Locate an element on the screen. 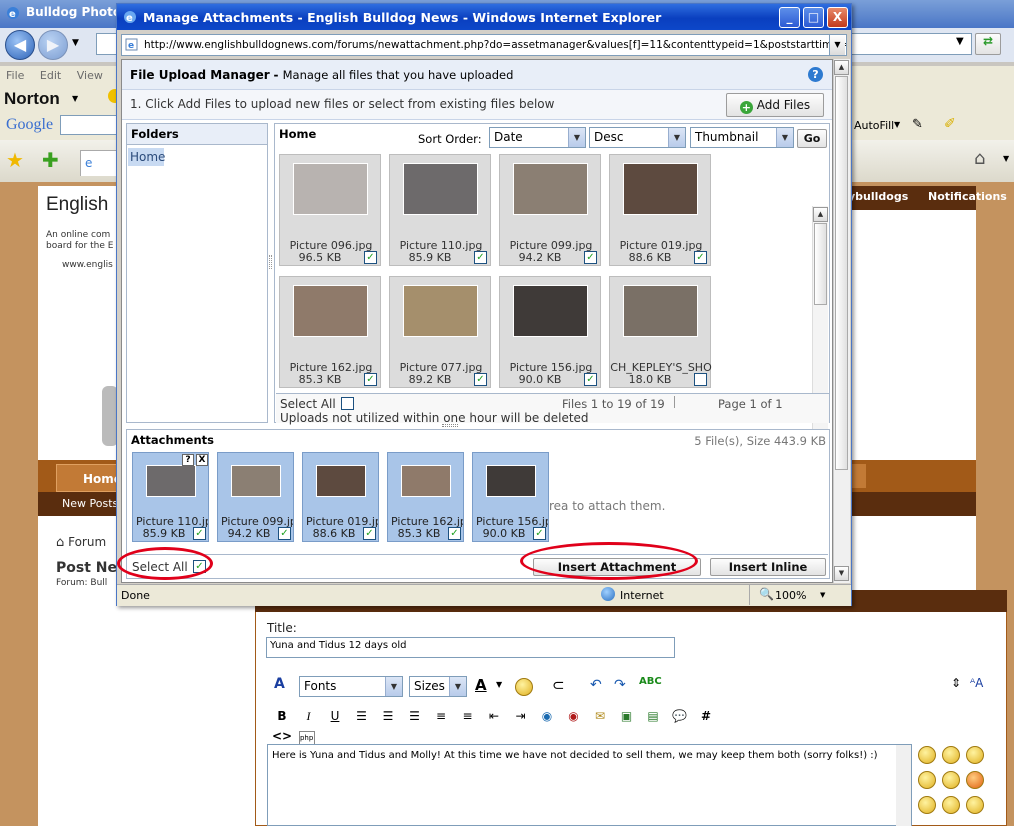 Image resolution: width=1014 pixels, height=826 pixels. quote-icon: 💬 is located at coordinates (680, 716).